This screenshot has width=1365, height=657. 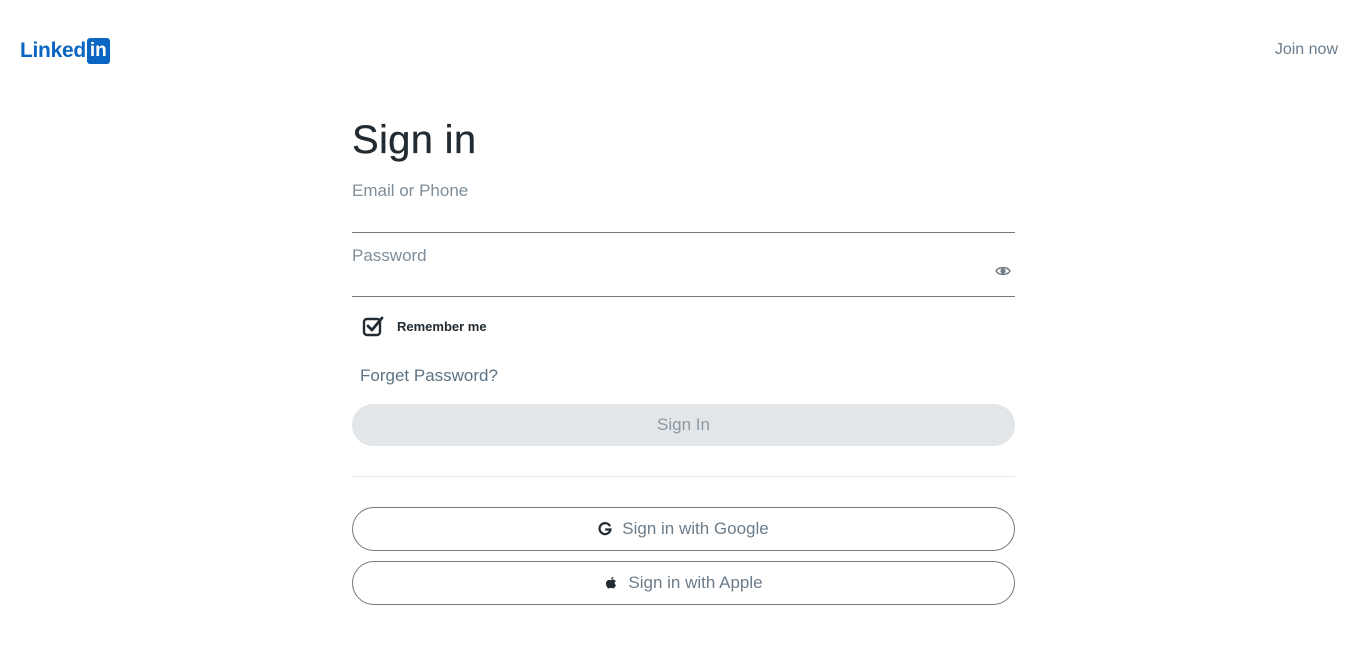 I want to click on divider, so click(x=683, y=476).